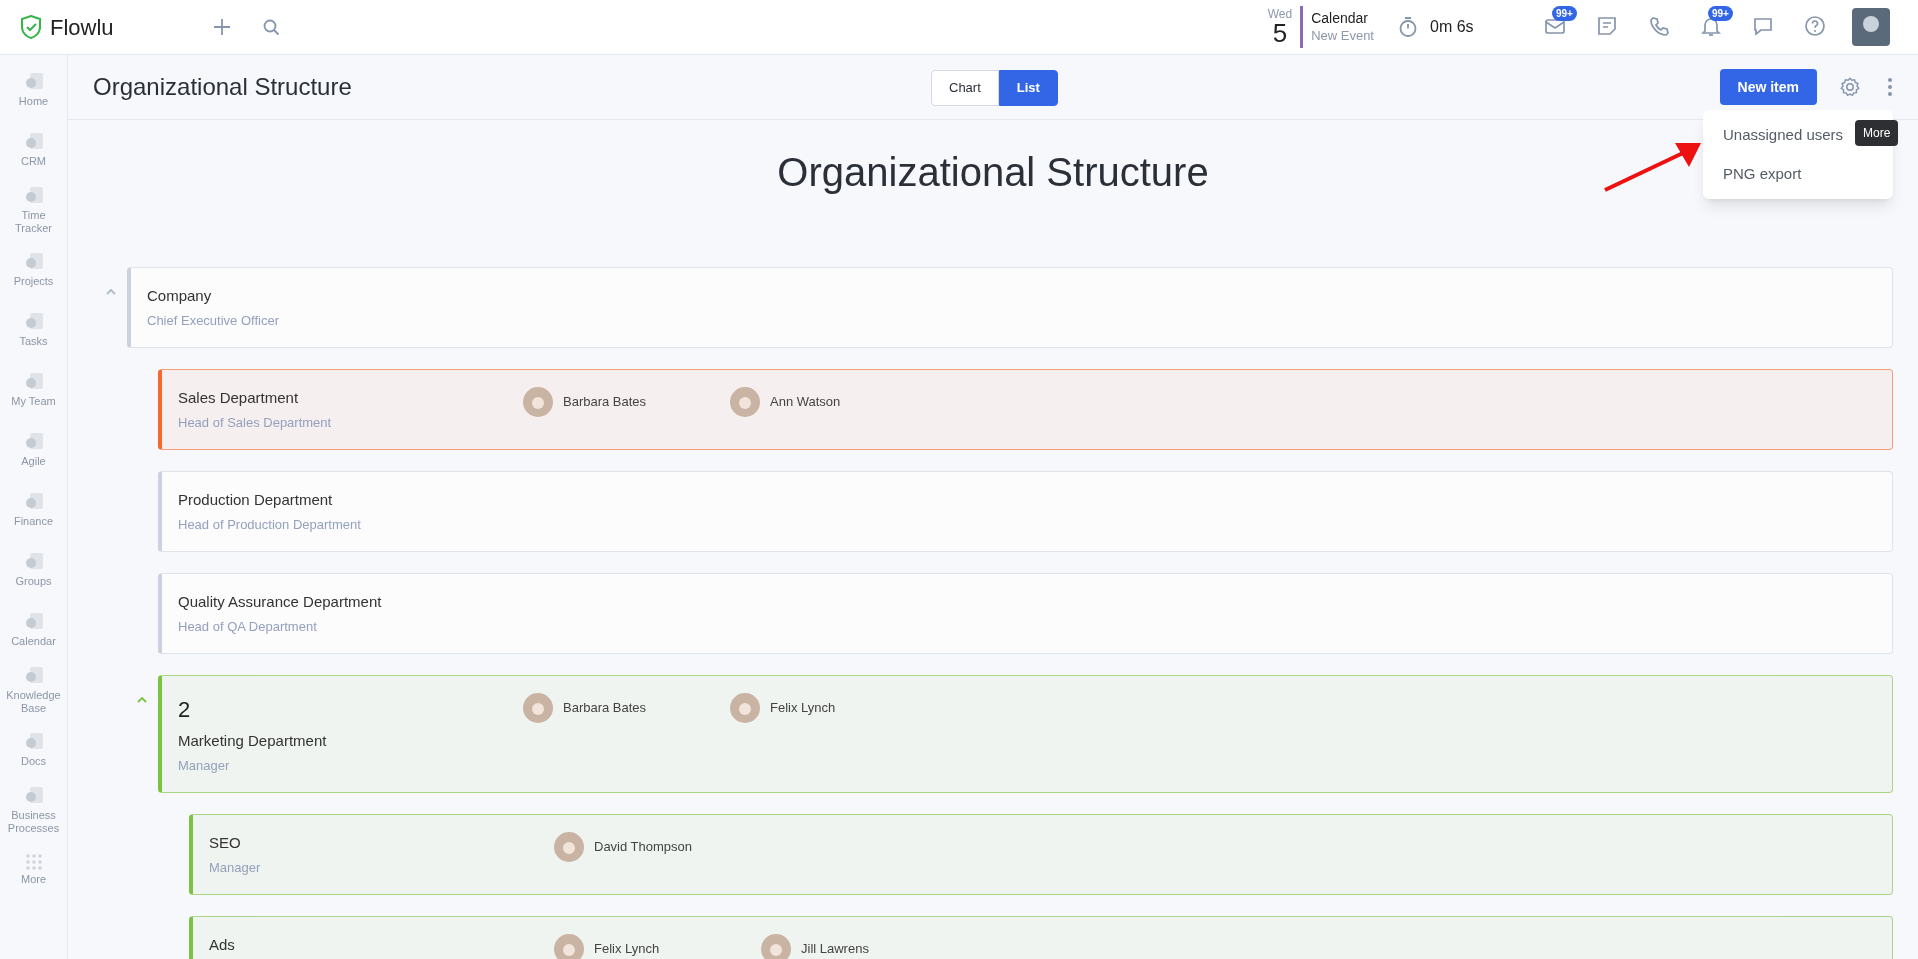 This screenshot has width=1918, height=959. Describe the element at coordinates (1010, 307) in the screenshot. I see `org-card: Company Chief Executive Officer` at that location.